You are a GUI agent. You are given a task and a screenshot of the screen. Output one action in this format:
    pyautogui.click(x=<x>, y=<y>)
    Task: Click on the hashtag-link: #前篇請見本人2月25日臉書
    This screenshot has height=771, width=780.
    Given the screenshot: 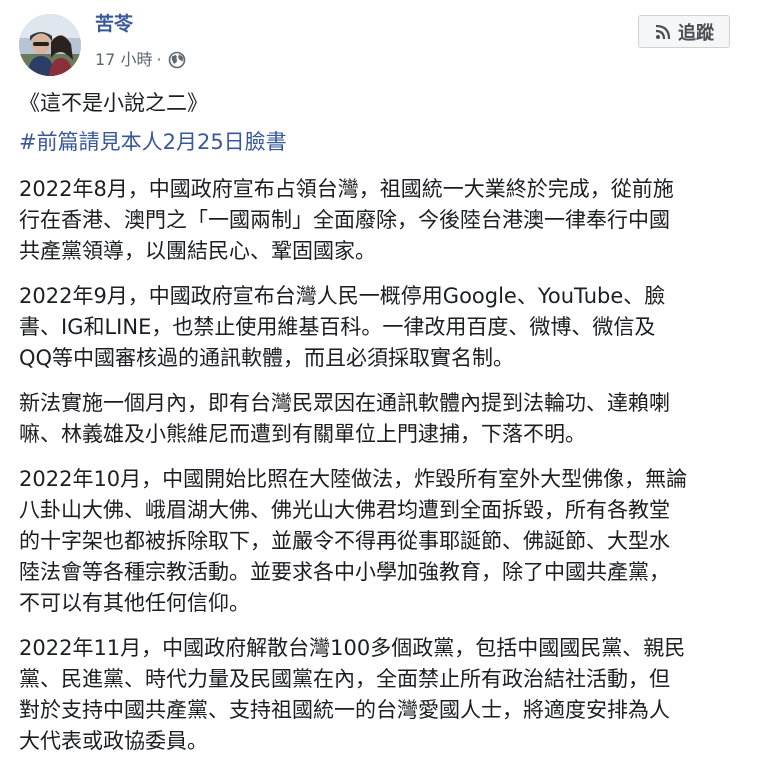 What is the action you would take?
    pyautogui.click(x=391, y=142)
    